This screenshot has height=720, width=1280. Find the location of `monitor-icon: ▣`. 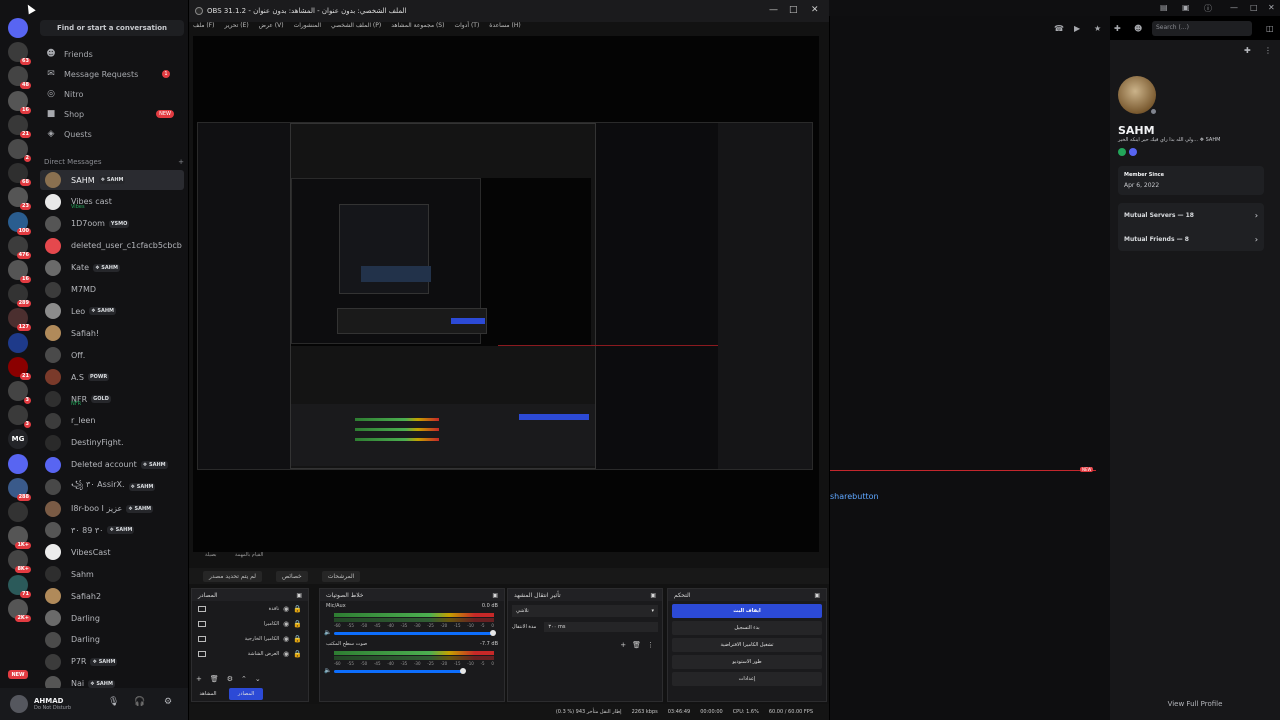

monitor-icon: ▣ is located at coordinates (1186, 7).